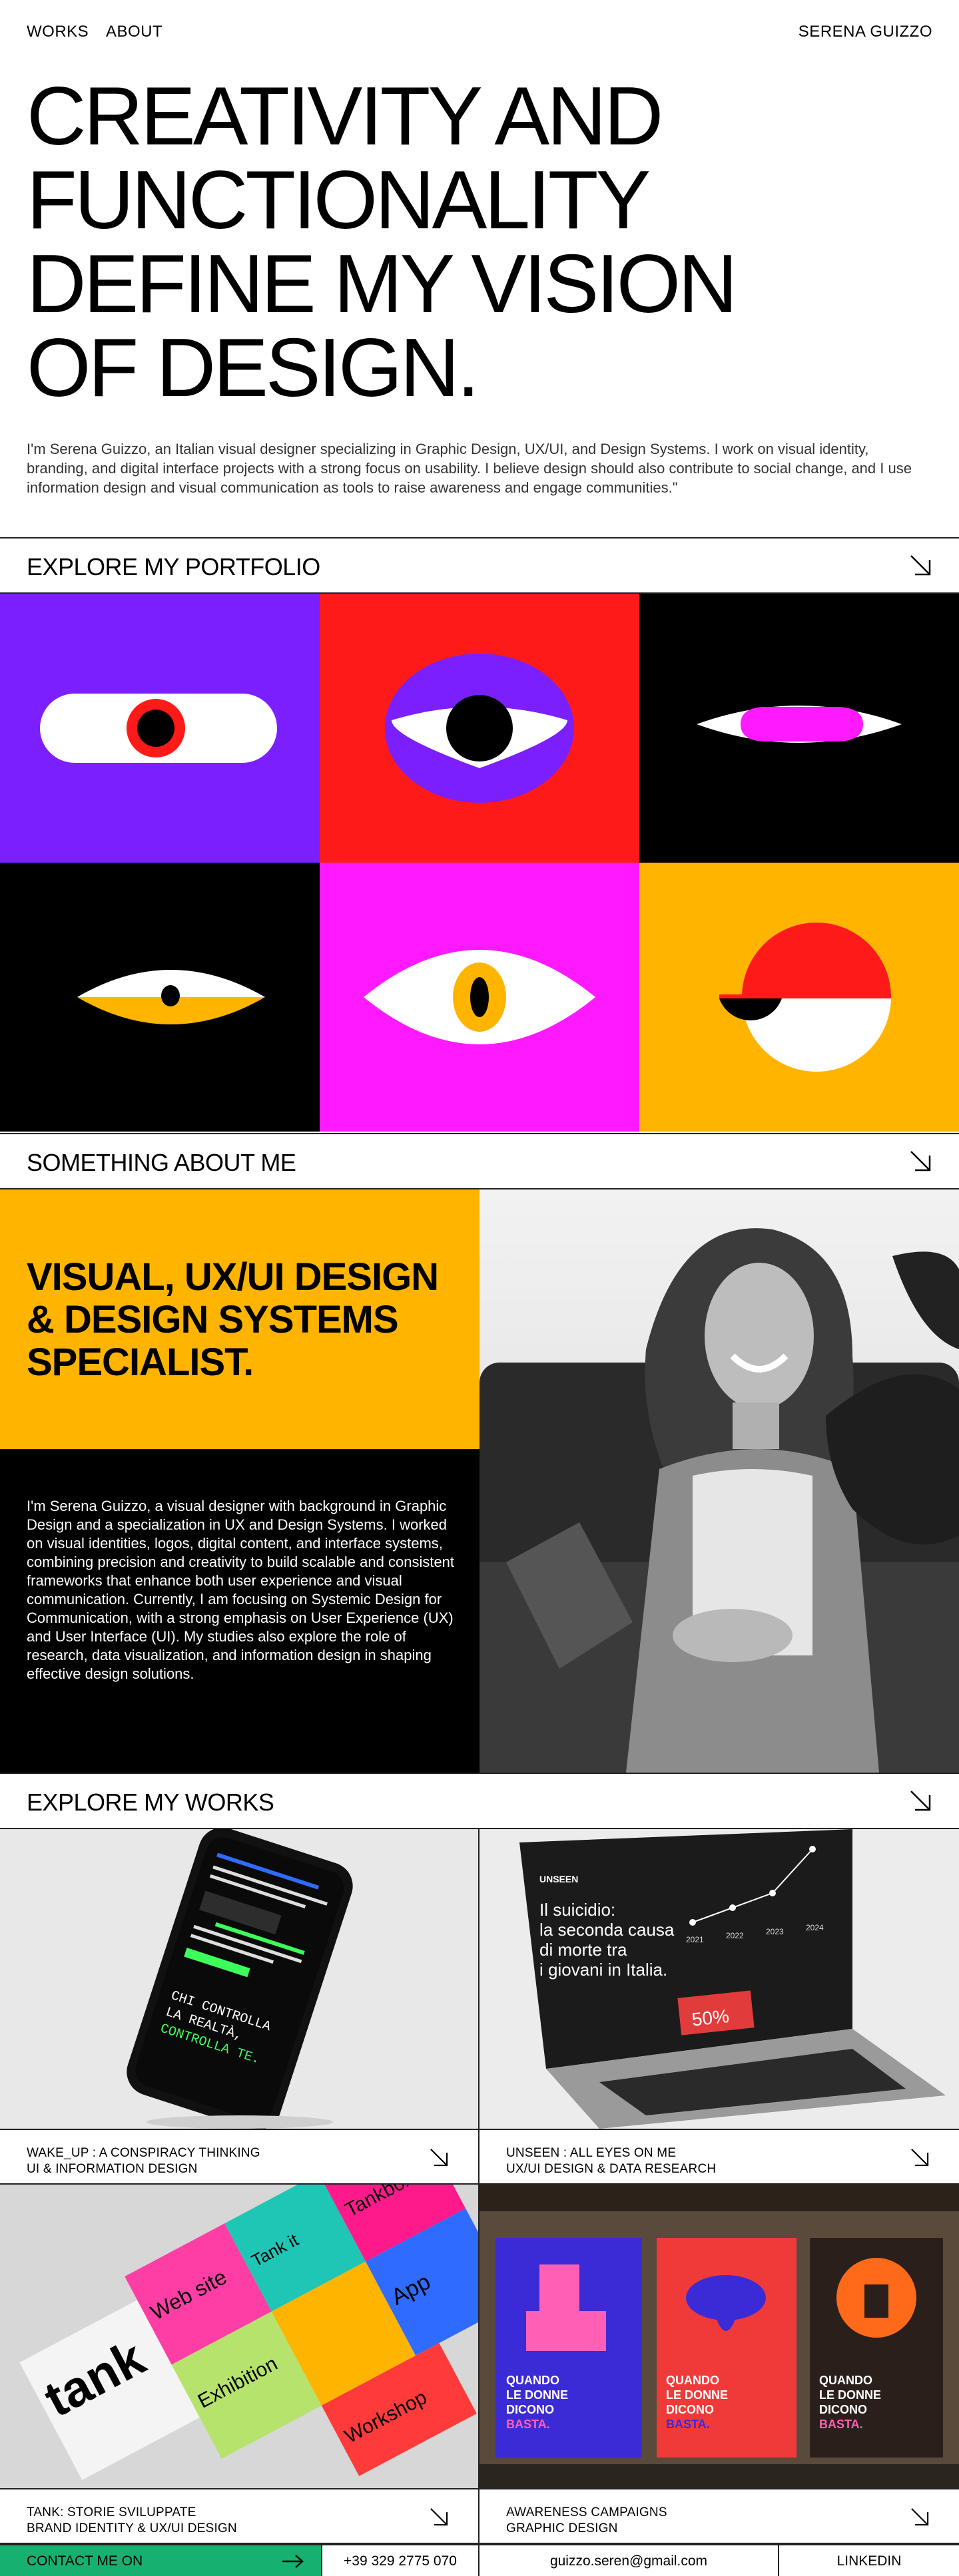 This screenshot has height=2576, width=959. I want to click on nav-name-link: SERENA GUIZZO, so click(865, 32).